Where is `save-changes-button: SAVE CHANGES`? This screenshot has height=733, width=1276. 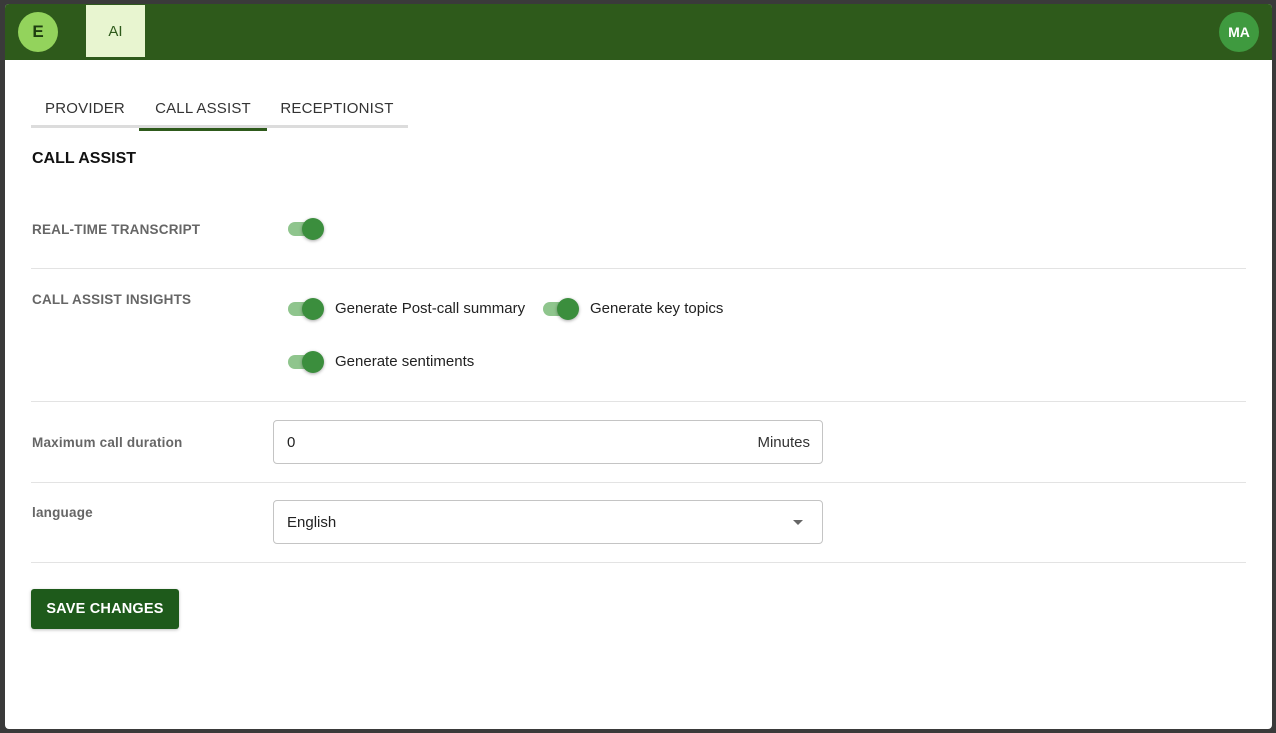
save-changes-button: SAVE CHANGES is located at coordinates (105, 609).